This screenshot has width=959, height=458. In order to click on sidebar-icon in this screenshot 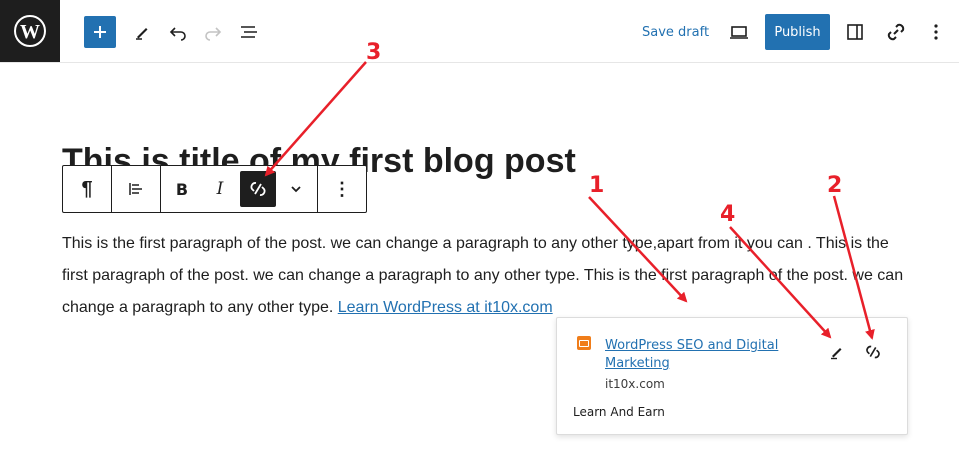, I will do `click(855, 32)`.